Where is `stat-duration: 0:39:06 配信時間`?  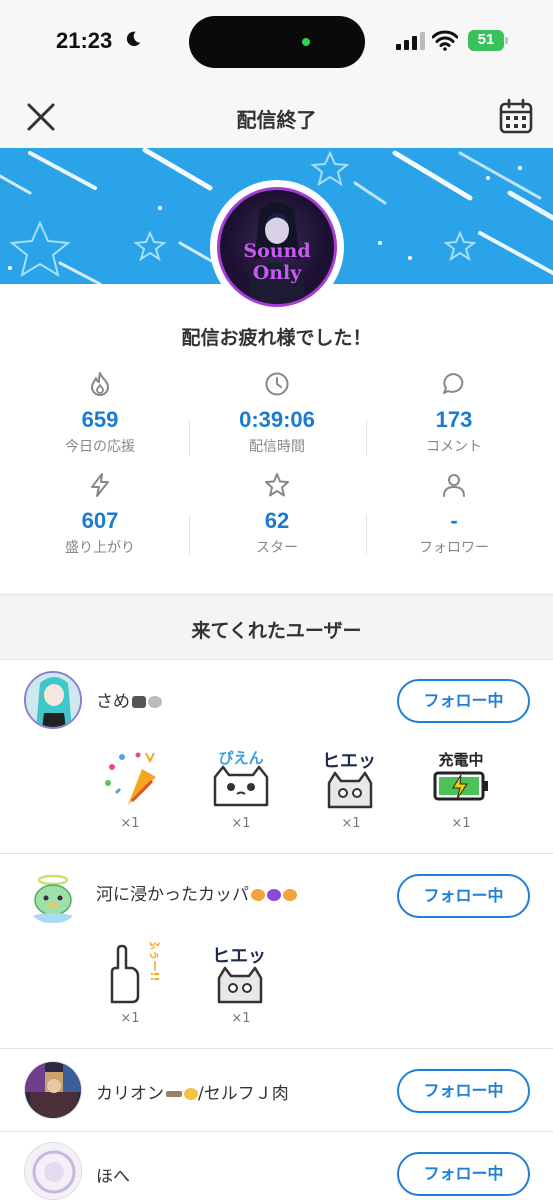
stat-duration: 0:39:06 配信時間 is located at coordinates (277, 413).